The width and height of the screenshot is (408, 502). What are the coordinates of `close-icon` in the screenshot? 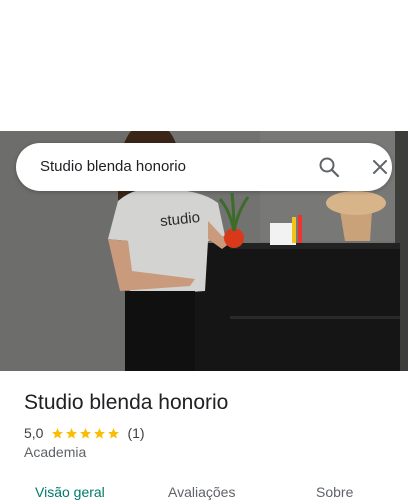 It's located at (380, 167).